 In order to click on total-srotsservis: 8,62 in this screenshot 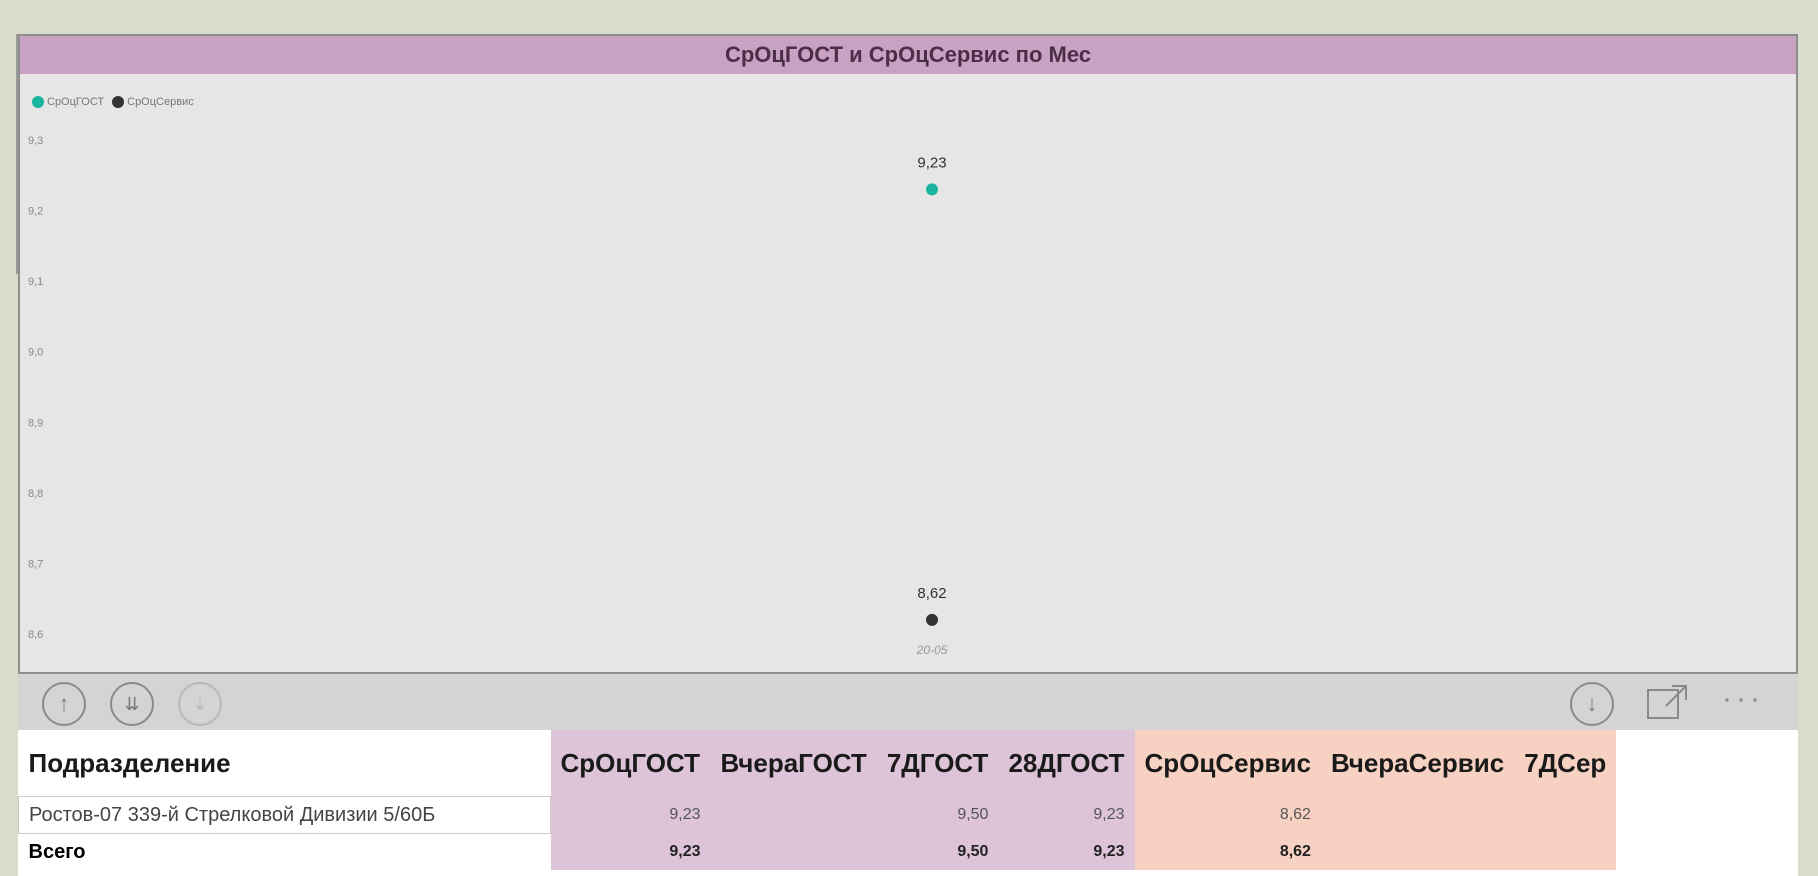, I will do `click(1227, 851)`.